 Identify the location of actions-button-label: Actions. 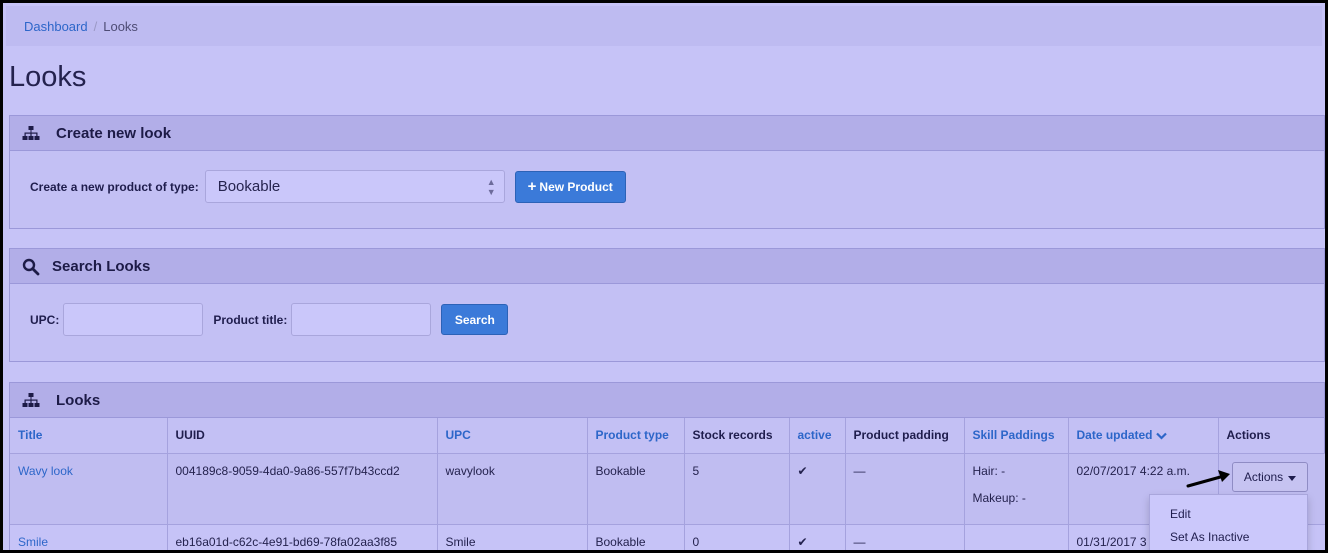
(1263, 477).